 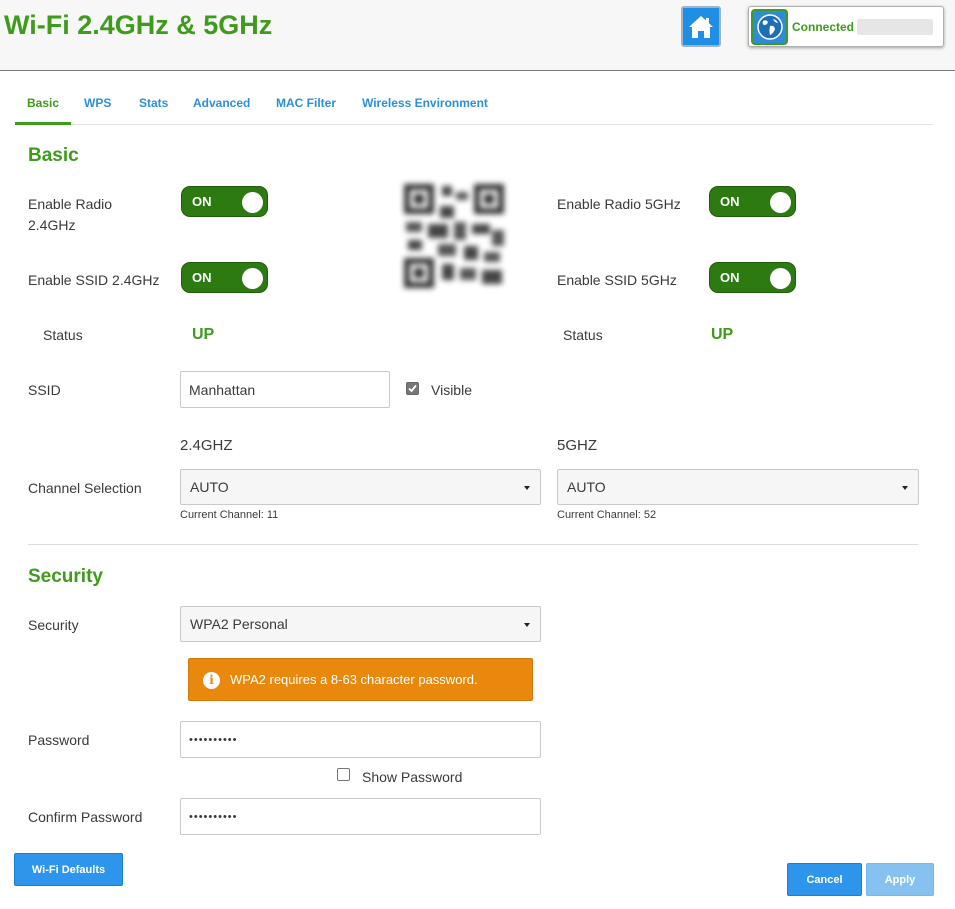 What do you see at coordinates (607, 515) in the screenshot?
I see `current-channel-5: Current Channel: 52` at bounding box center [607, 515].